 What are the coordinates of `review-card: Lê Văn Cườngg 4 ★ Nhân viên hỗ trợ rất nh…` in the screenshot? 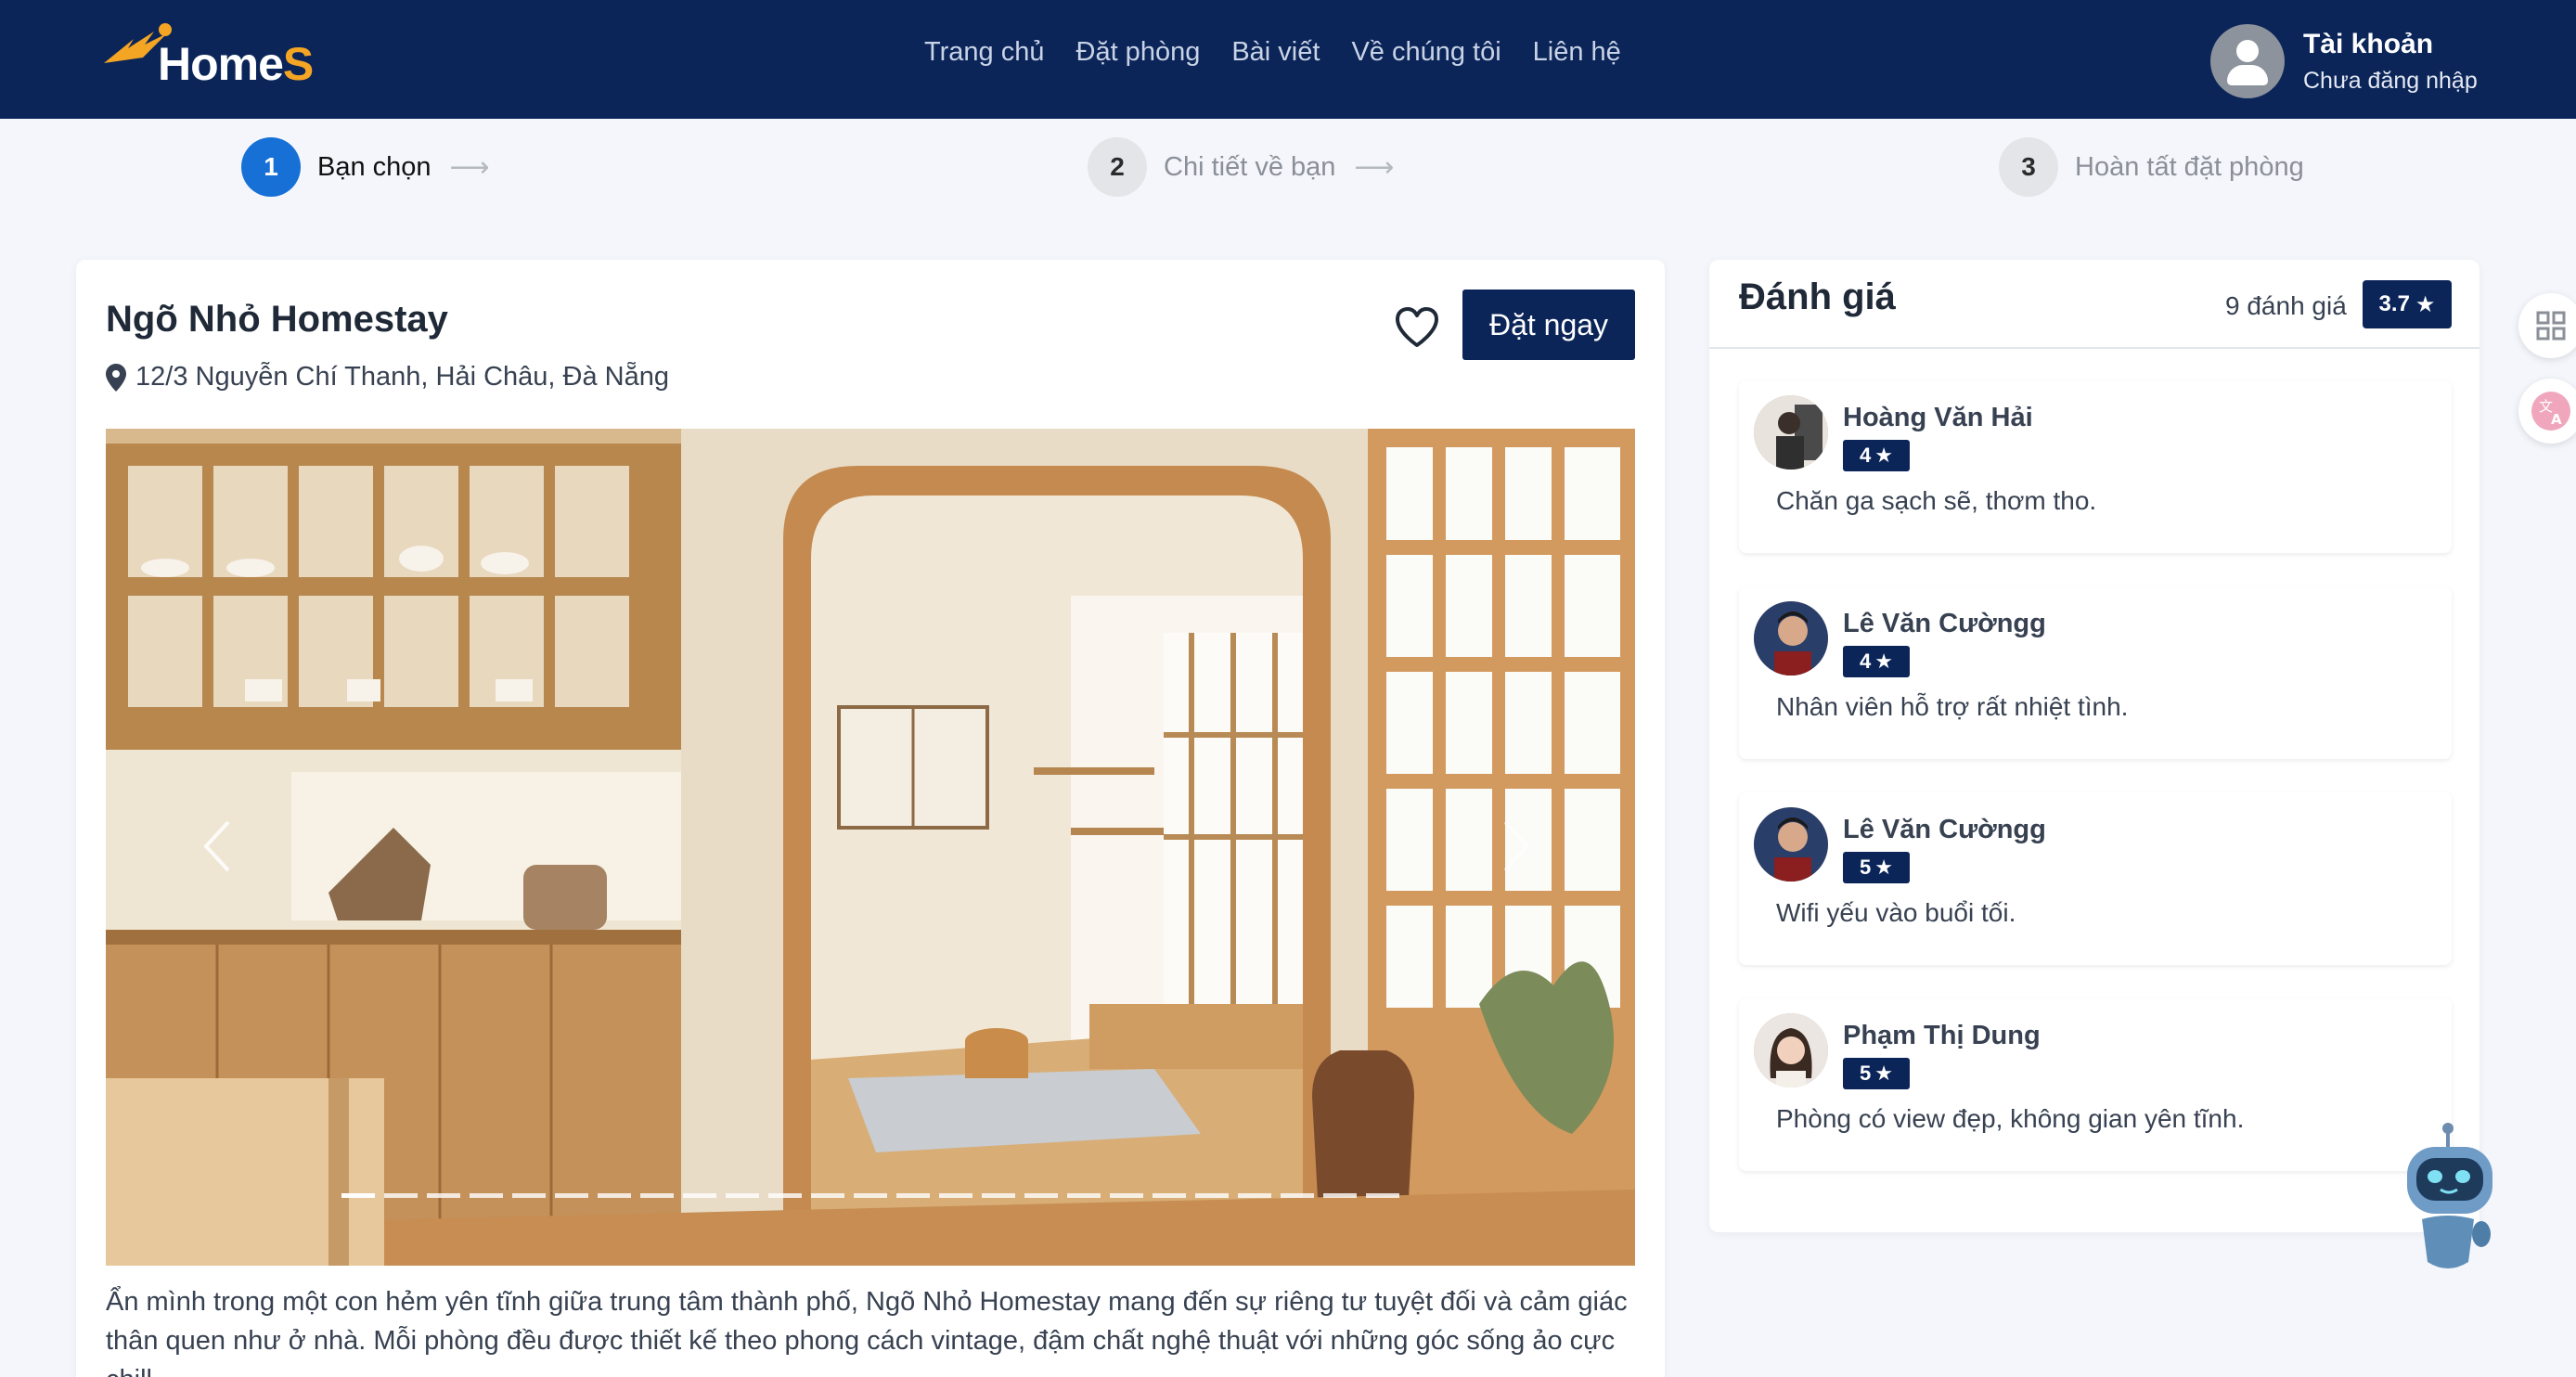 It's located at (2095, 673).